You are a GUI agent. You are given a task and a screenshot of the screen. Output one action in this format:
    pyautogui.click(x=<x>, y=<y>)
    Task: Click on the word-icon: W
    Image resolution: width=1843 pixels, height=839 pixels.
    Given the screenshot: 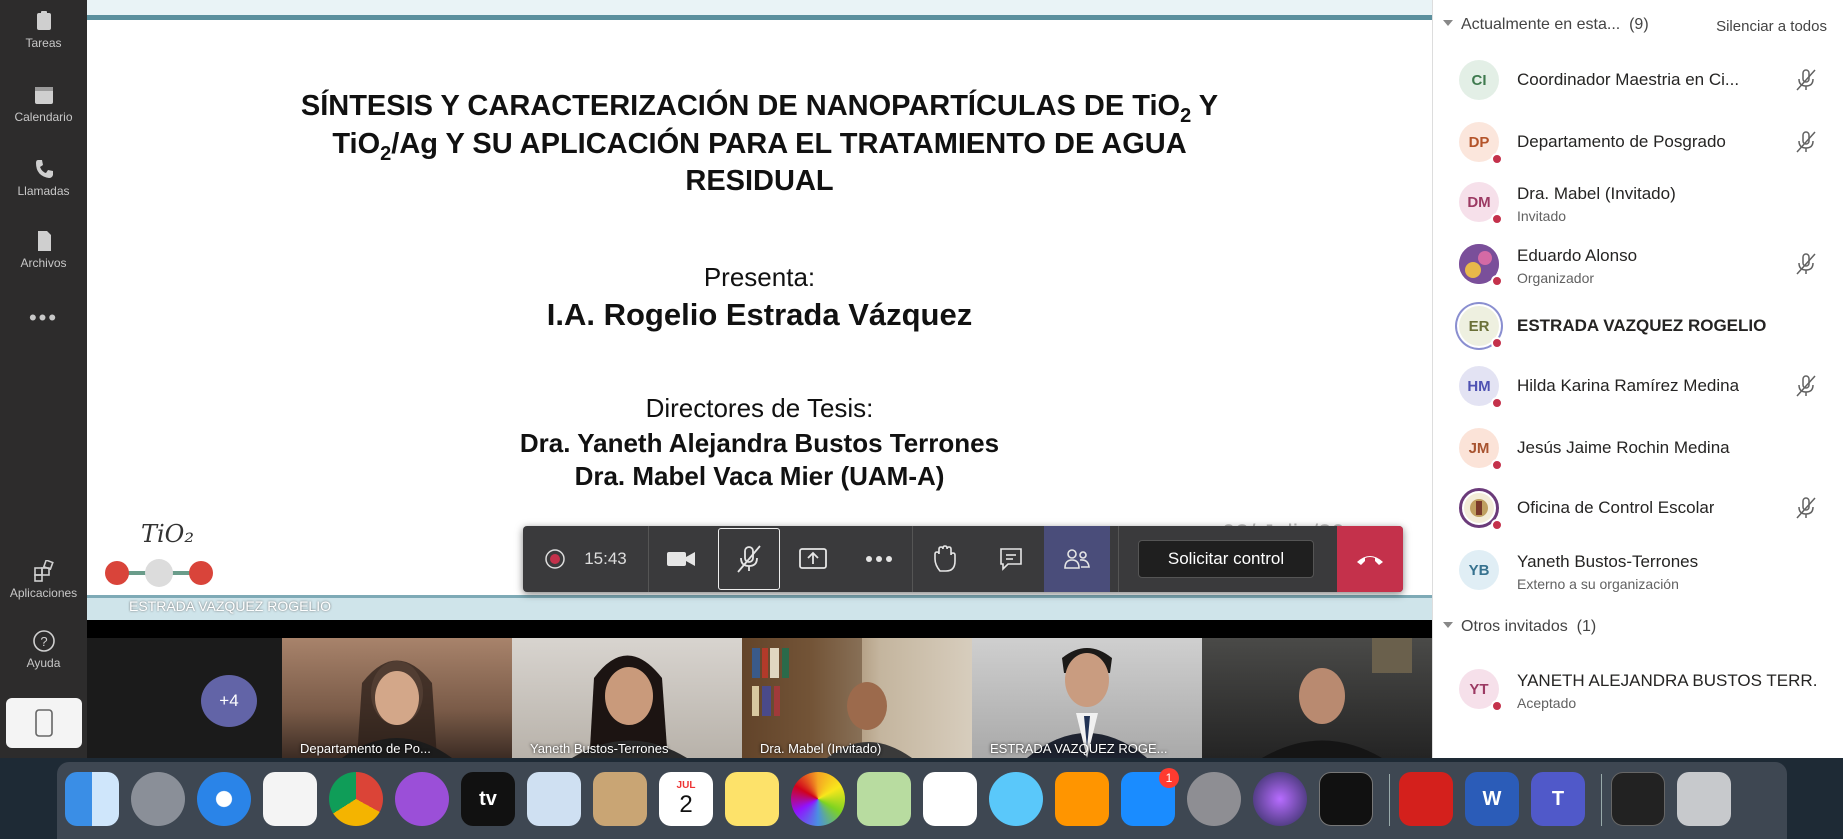 What is the action you would take?
    pyautogui.click(x=1492, y=799)
    